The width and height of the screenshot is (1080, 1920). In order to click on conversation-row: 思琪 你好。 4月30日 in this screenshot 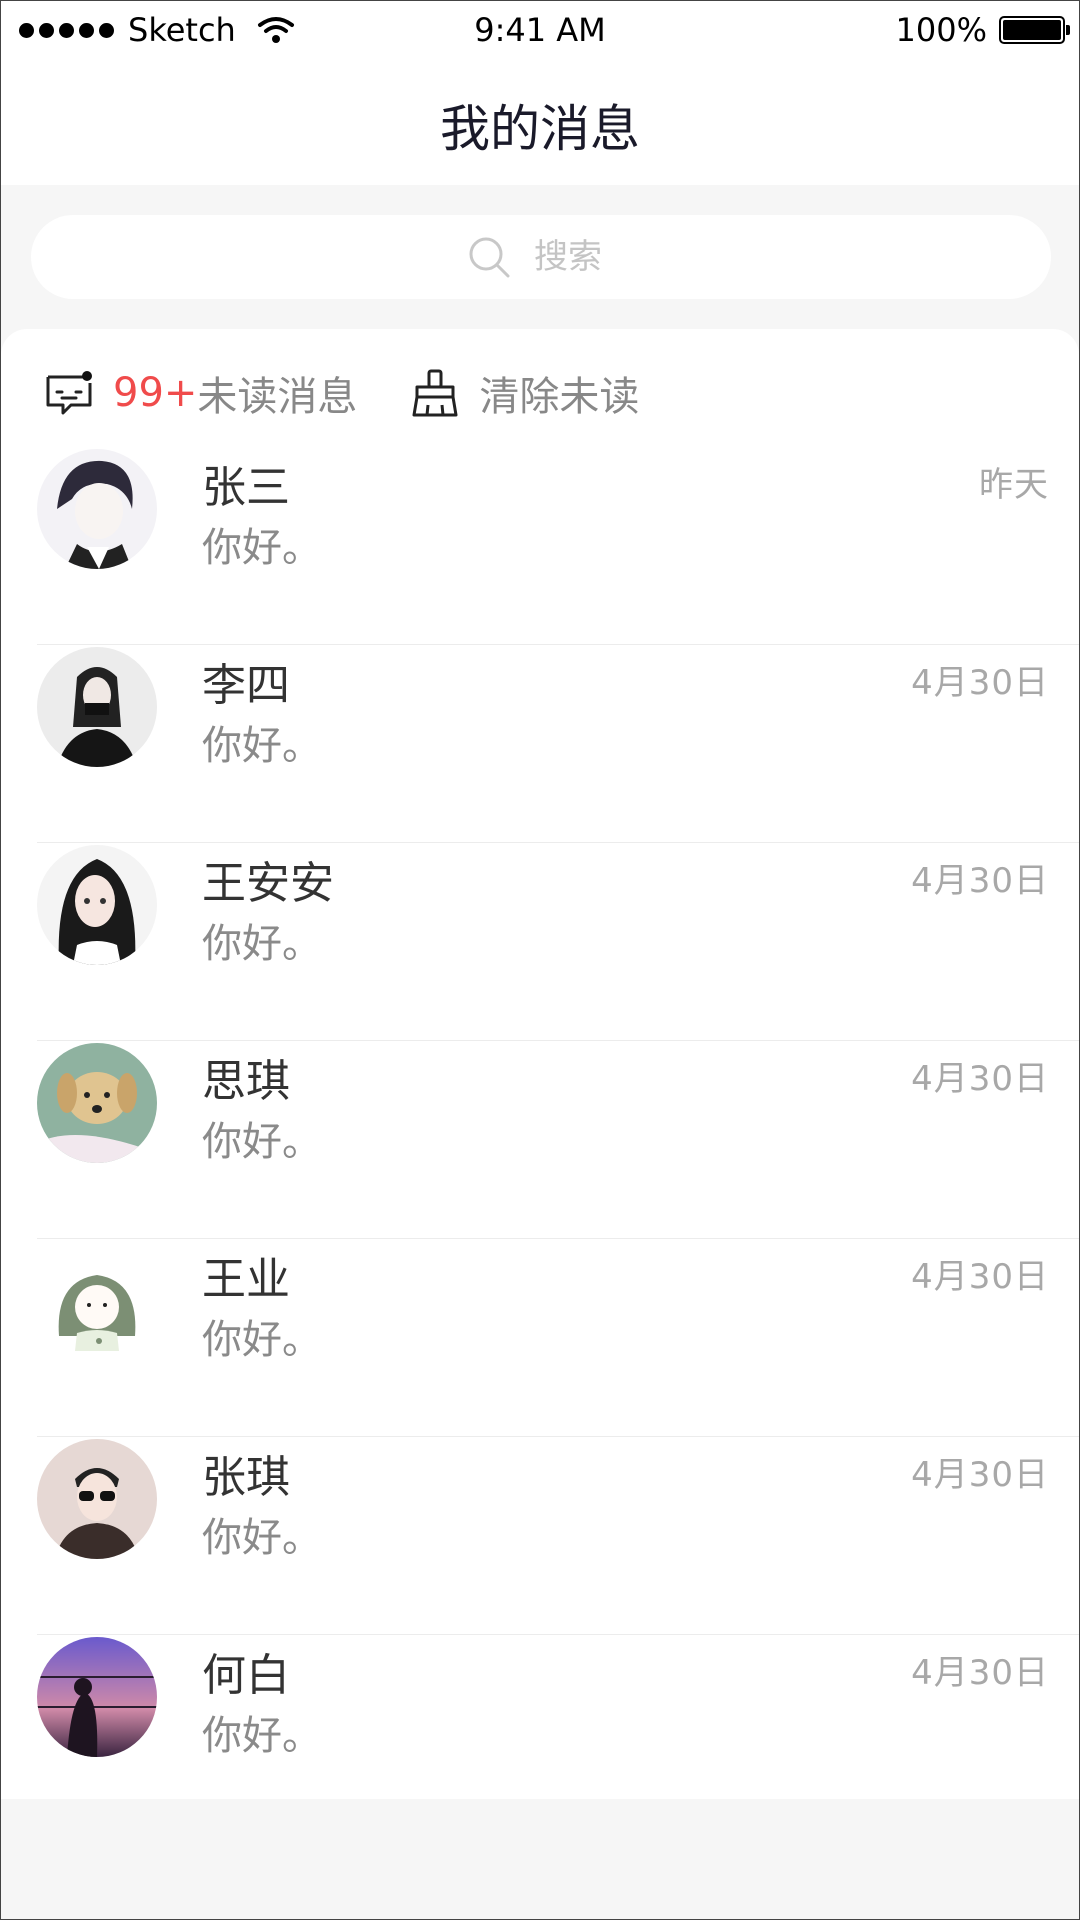, I will do `click(558, 1140)`.